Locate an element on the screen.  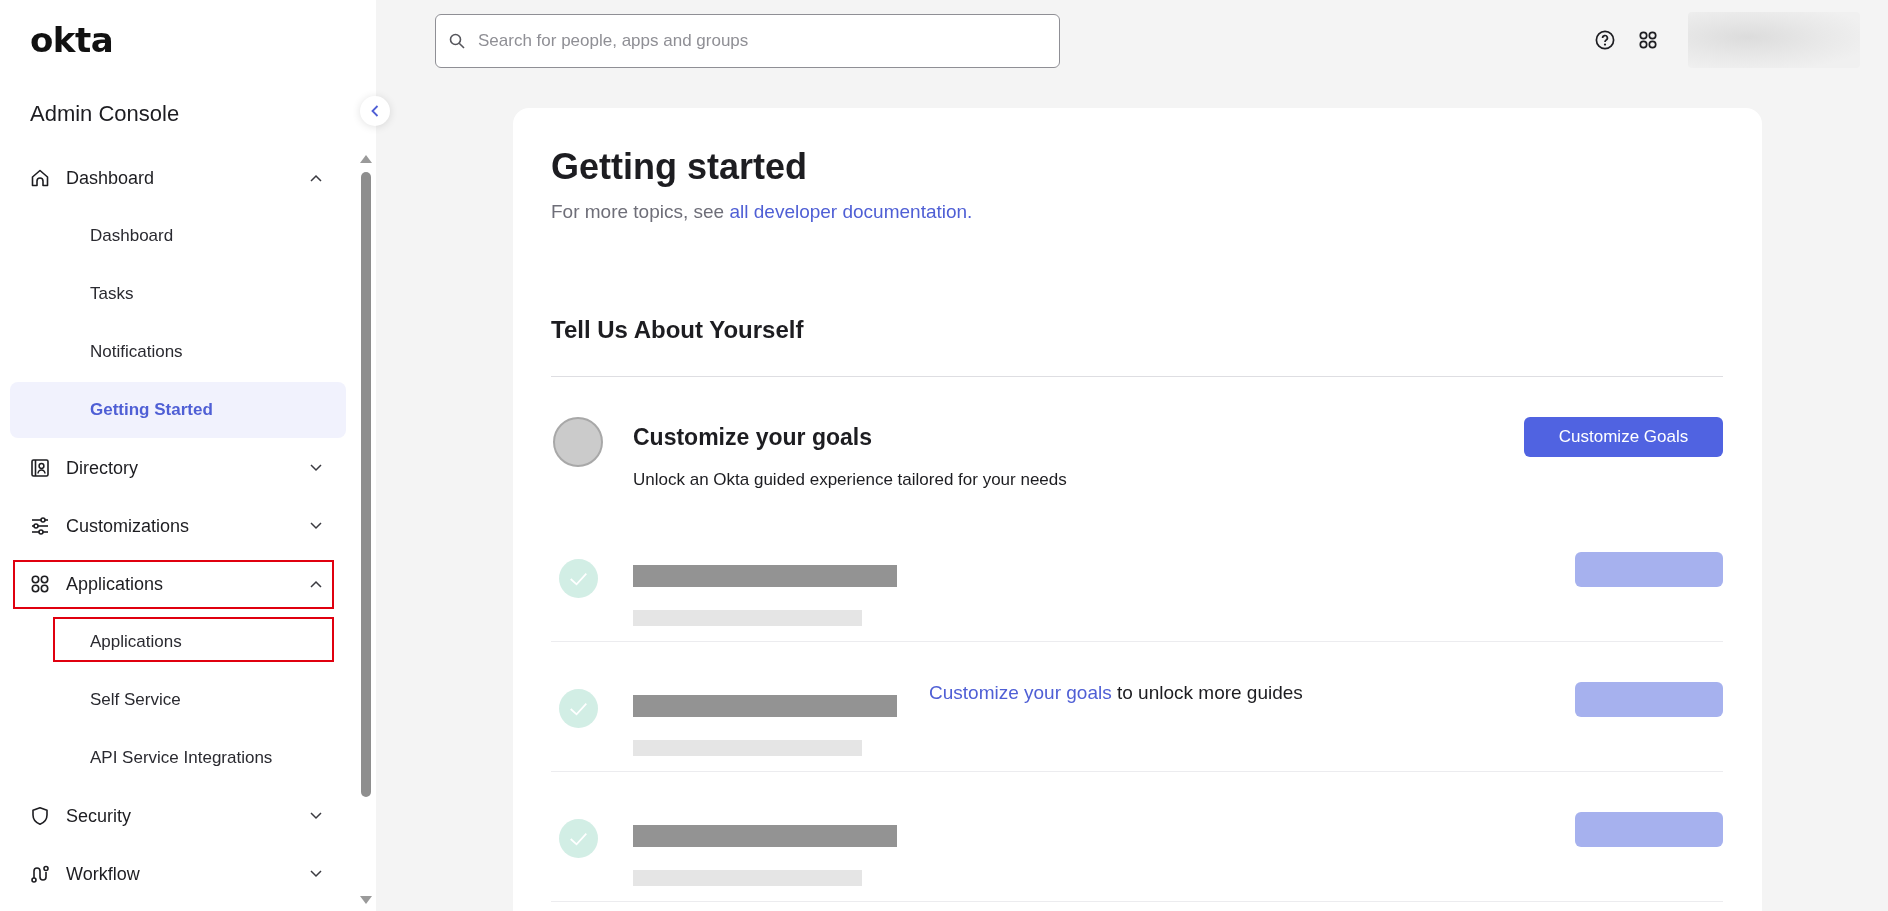
section-title: Tell Us About Yourself is located at coordinates (677, 330).